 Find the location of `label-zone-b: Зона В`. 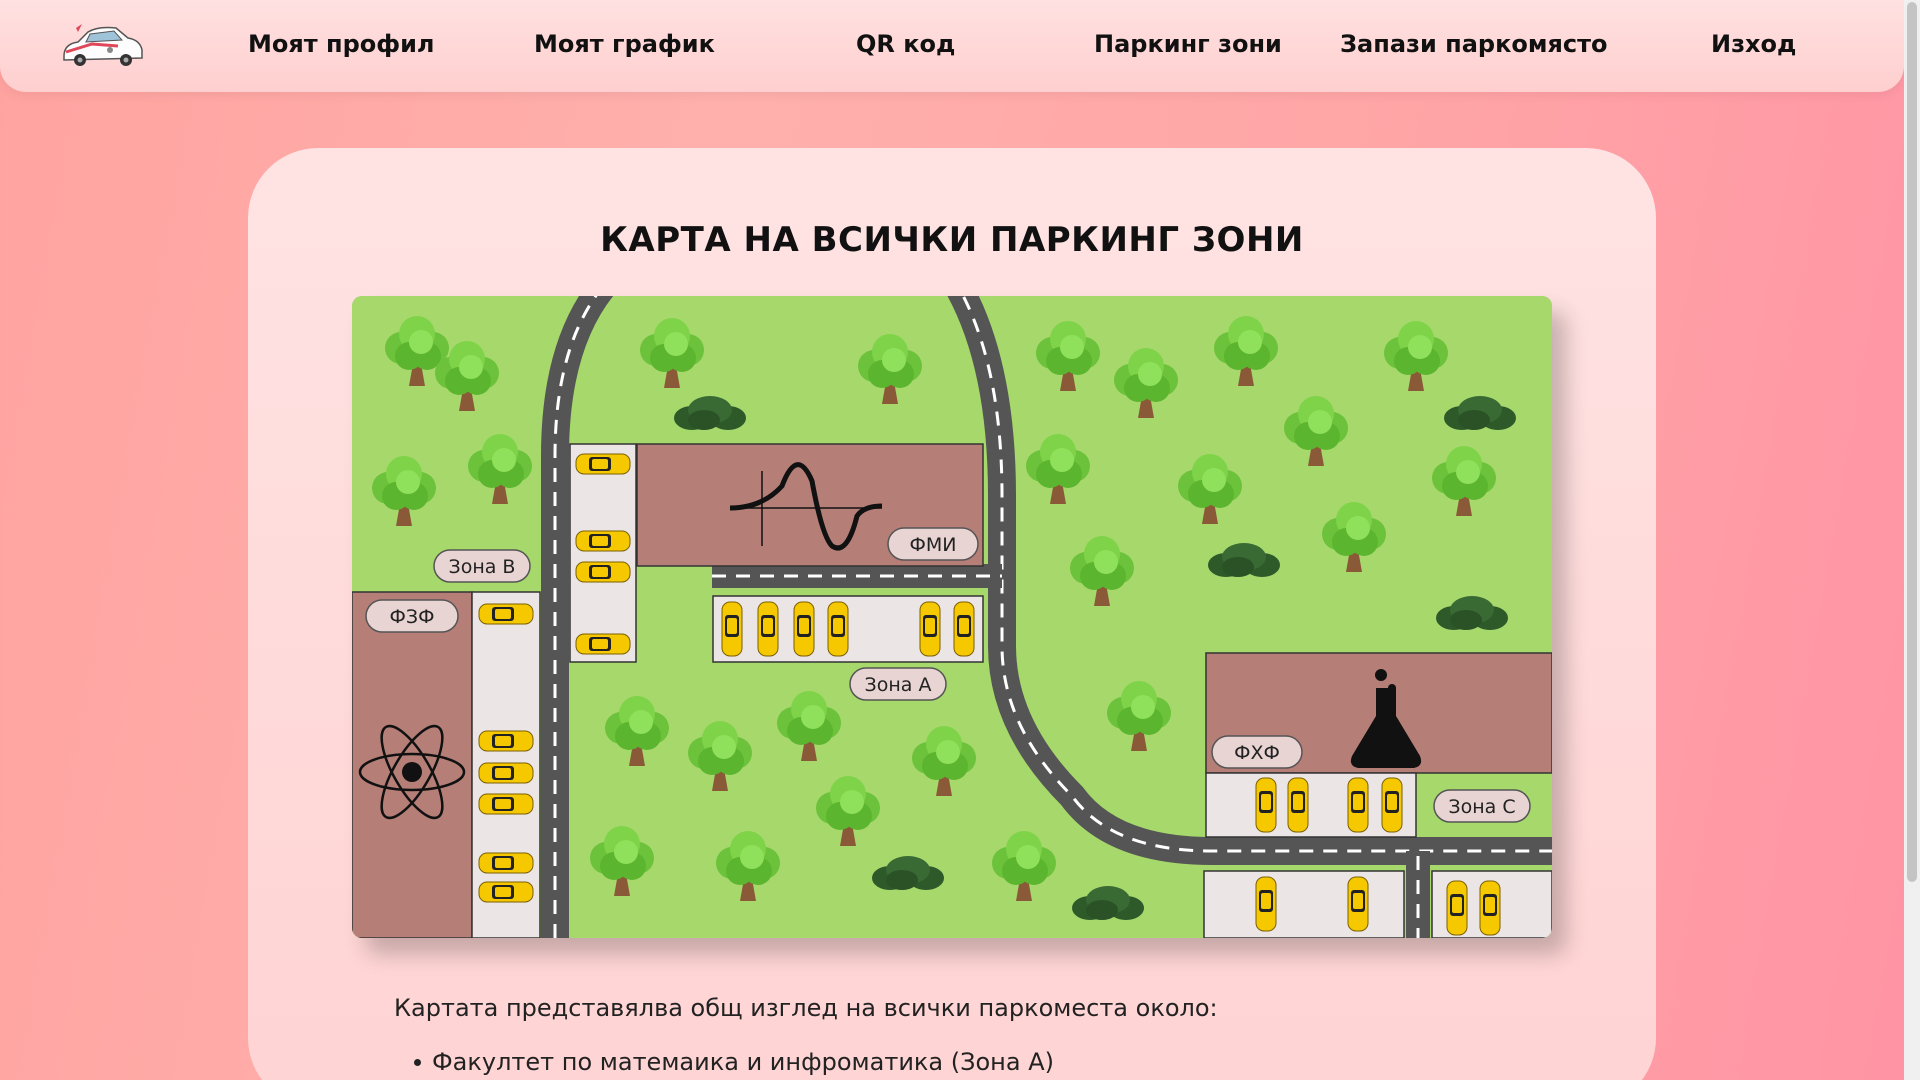

label-zone-b: Зона В is located at coordinates (482, 566).